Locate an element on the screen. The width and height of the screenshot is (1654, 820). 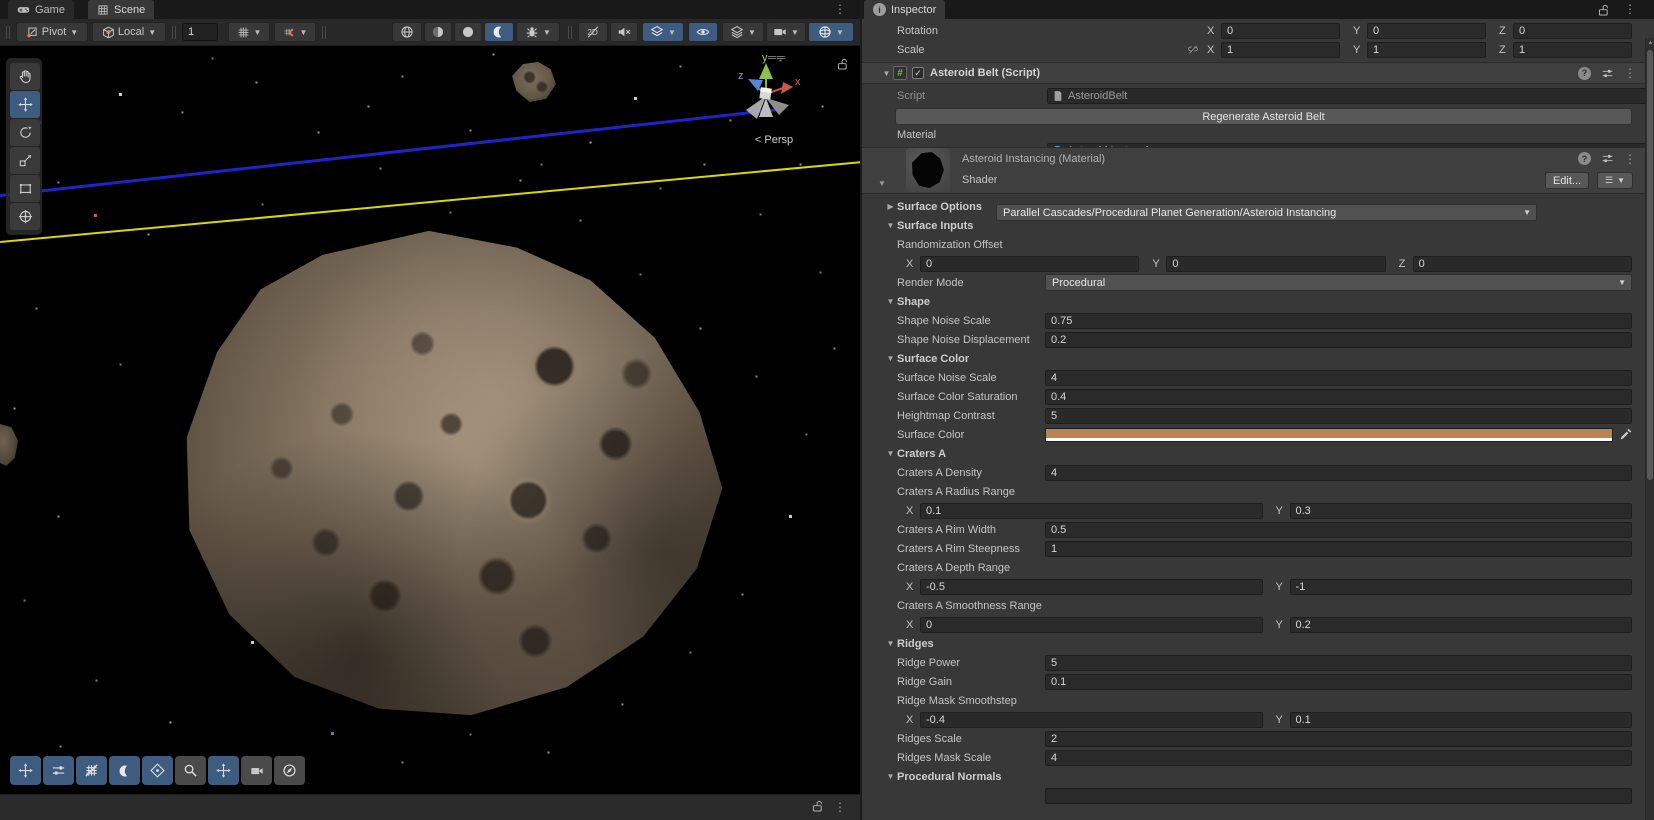
scale-x-input is located at coordinates (1280, 50).